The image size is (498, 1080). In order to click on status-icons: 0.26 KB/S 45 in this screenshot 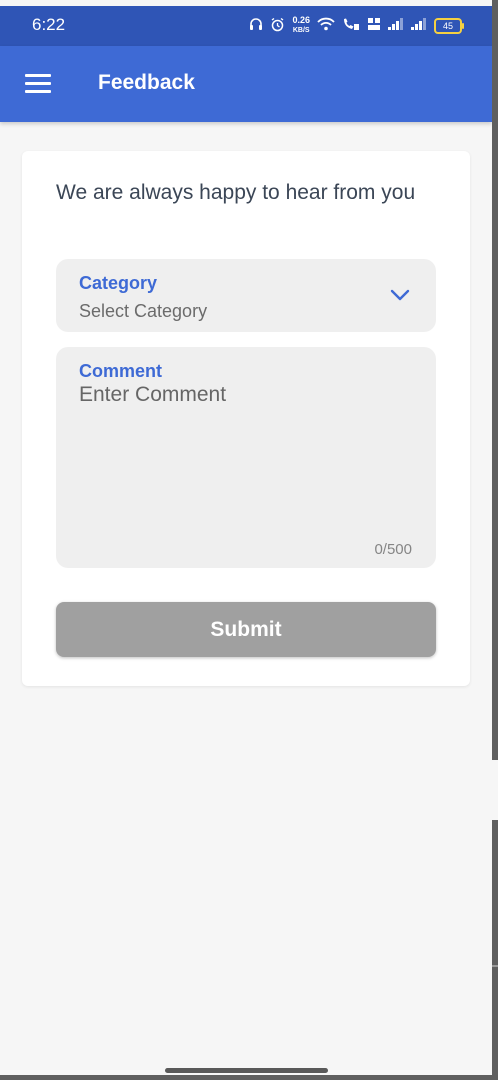, I will do `click(356, 25)`.